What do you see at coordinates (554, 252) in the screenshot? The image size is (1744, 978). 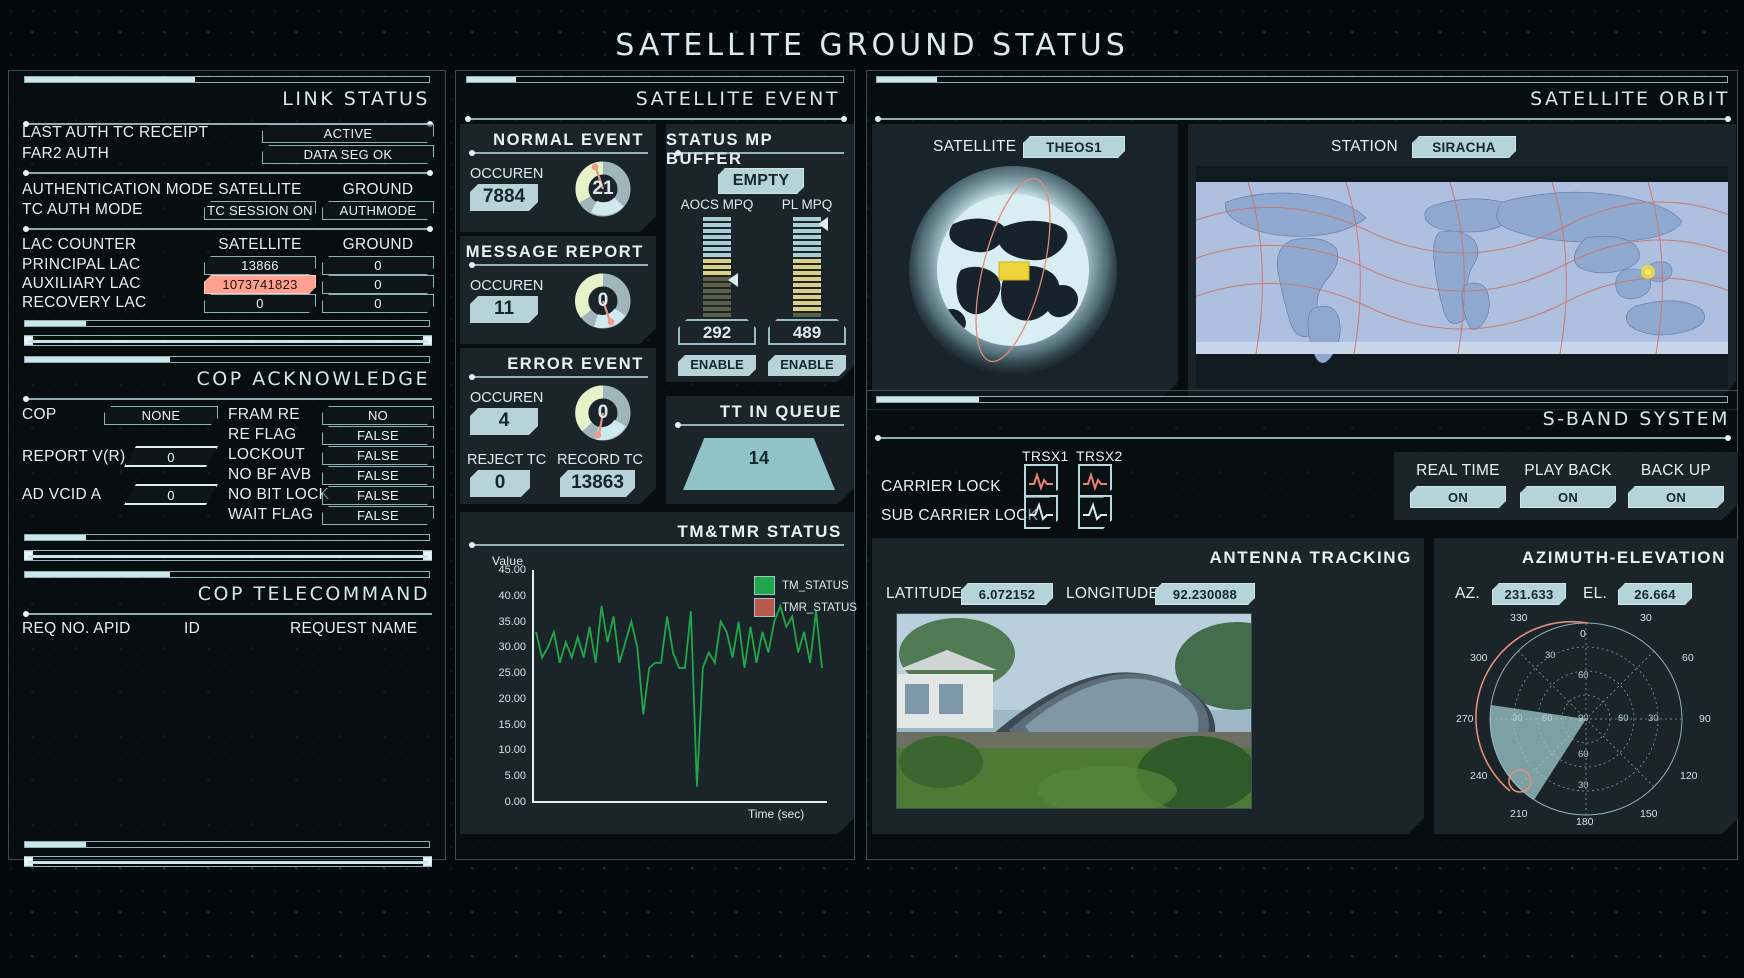 I see `message-report-title: MESSAGE REPORT` at bounding box center [554, 252].